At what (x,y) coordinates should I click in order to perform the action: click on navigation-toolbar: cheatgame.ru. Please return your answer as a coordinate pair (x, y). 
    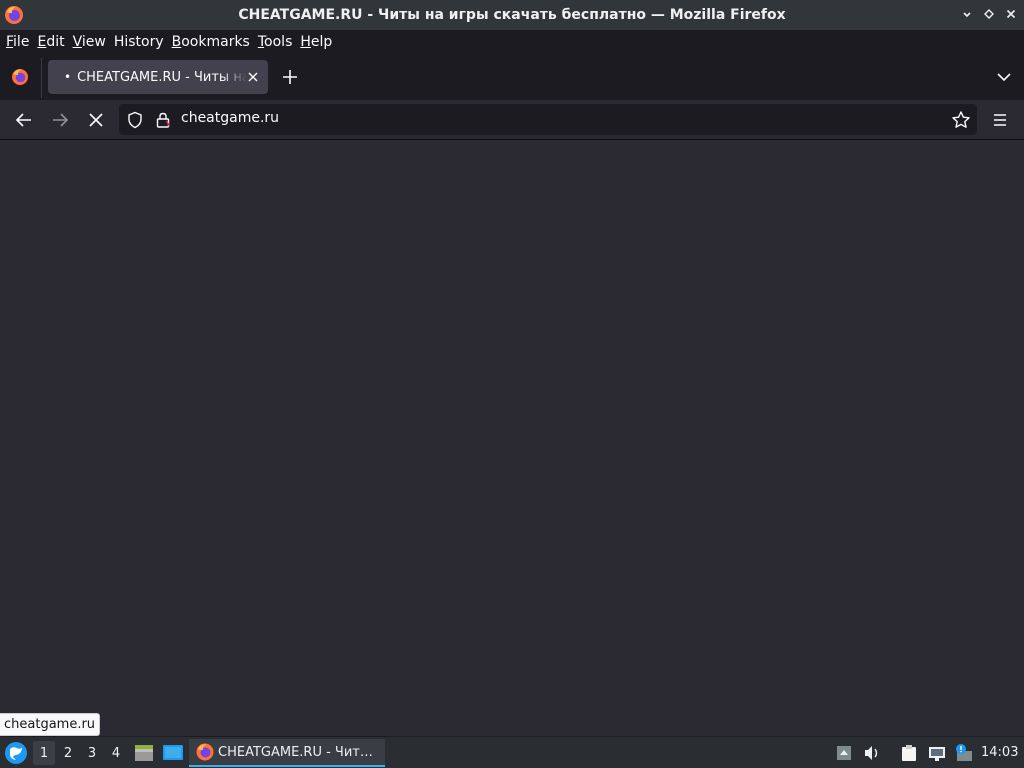
    Looking at the image, I should click on (512, 120).